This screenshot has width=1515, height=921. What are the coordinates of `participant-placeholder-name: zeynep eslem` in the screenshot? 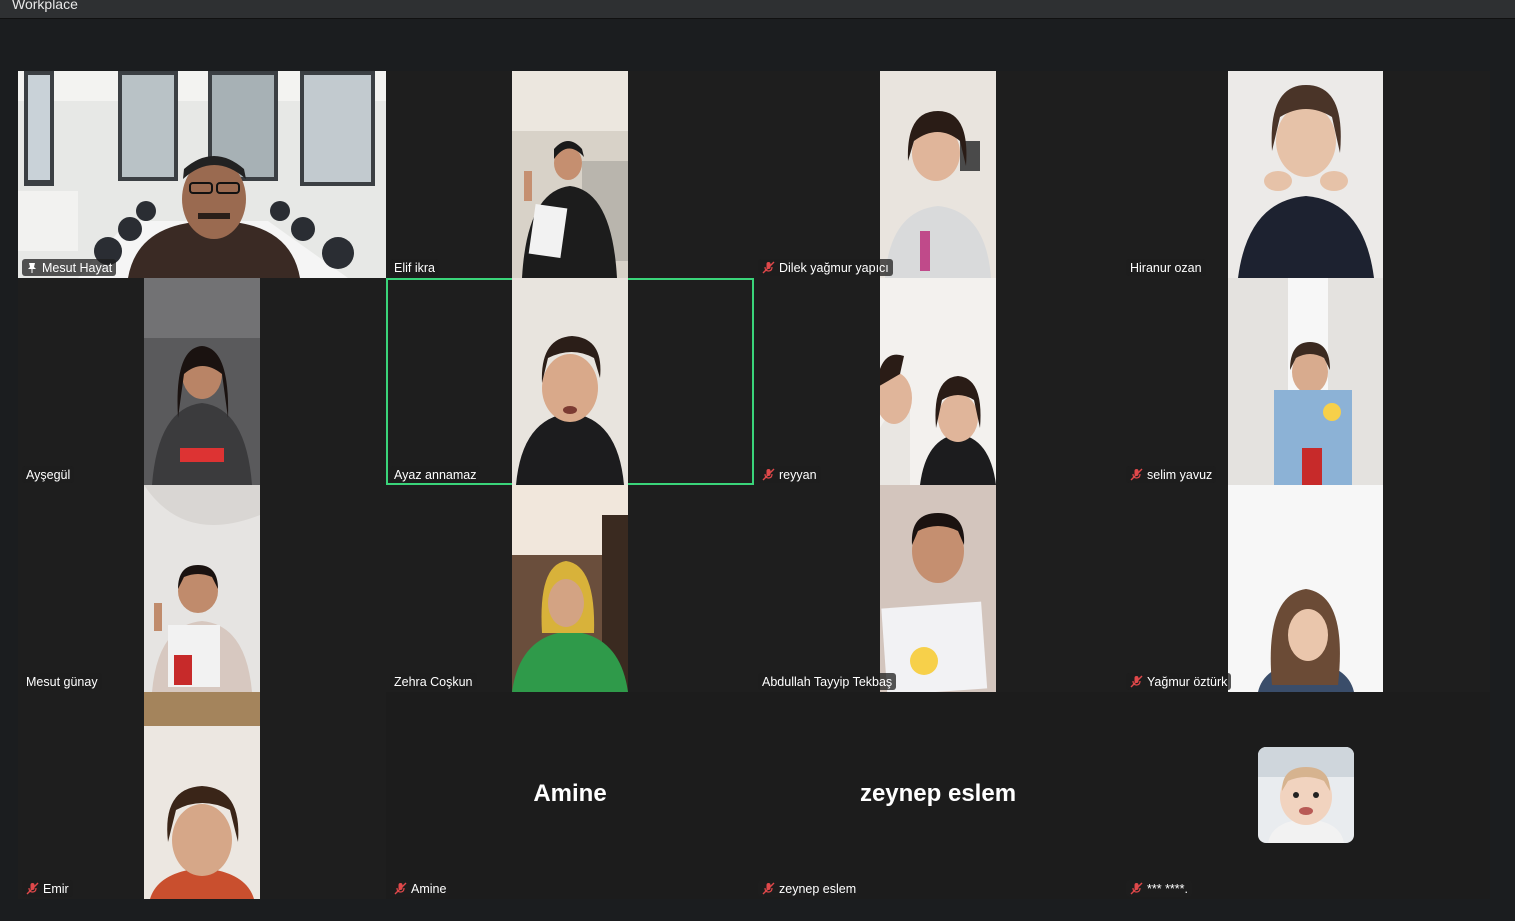 It's located at (938, 793).